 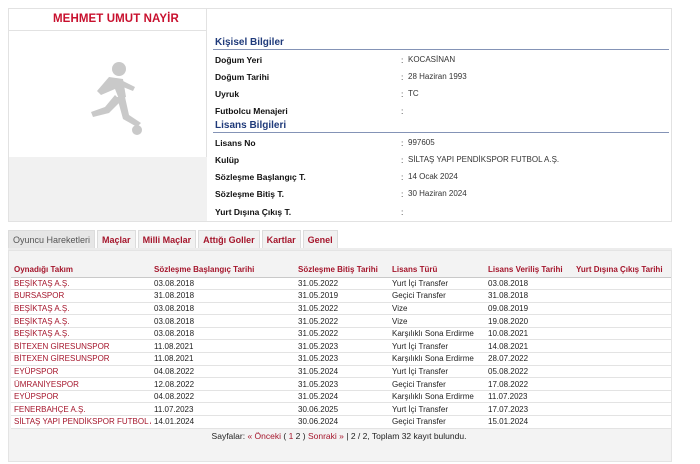 What do you see at coordinates (167, 239) in the screenshot?
I see `tab-national-matches: Milli Maçlar` at bounding box center [167, 239].